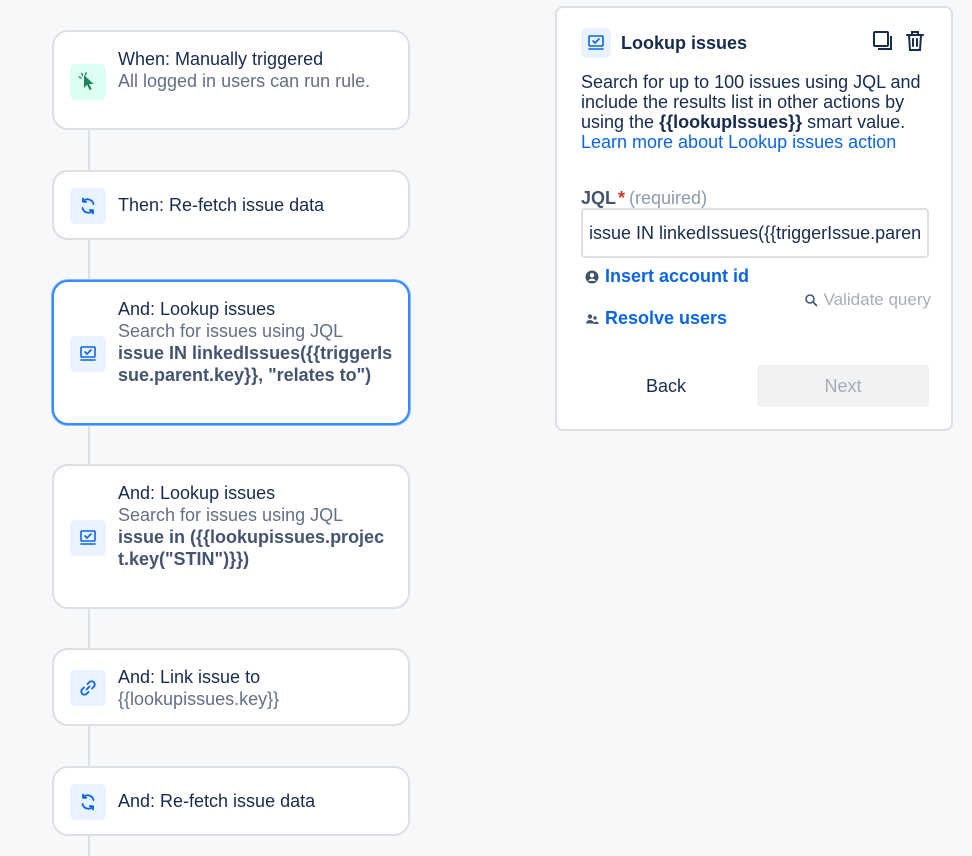  I want to click on action-card-refetch-2: And: Re-fetch issue data, so click(231, 801).